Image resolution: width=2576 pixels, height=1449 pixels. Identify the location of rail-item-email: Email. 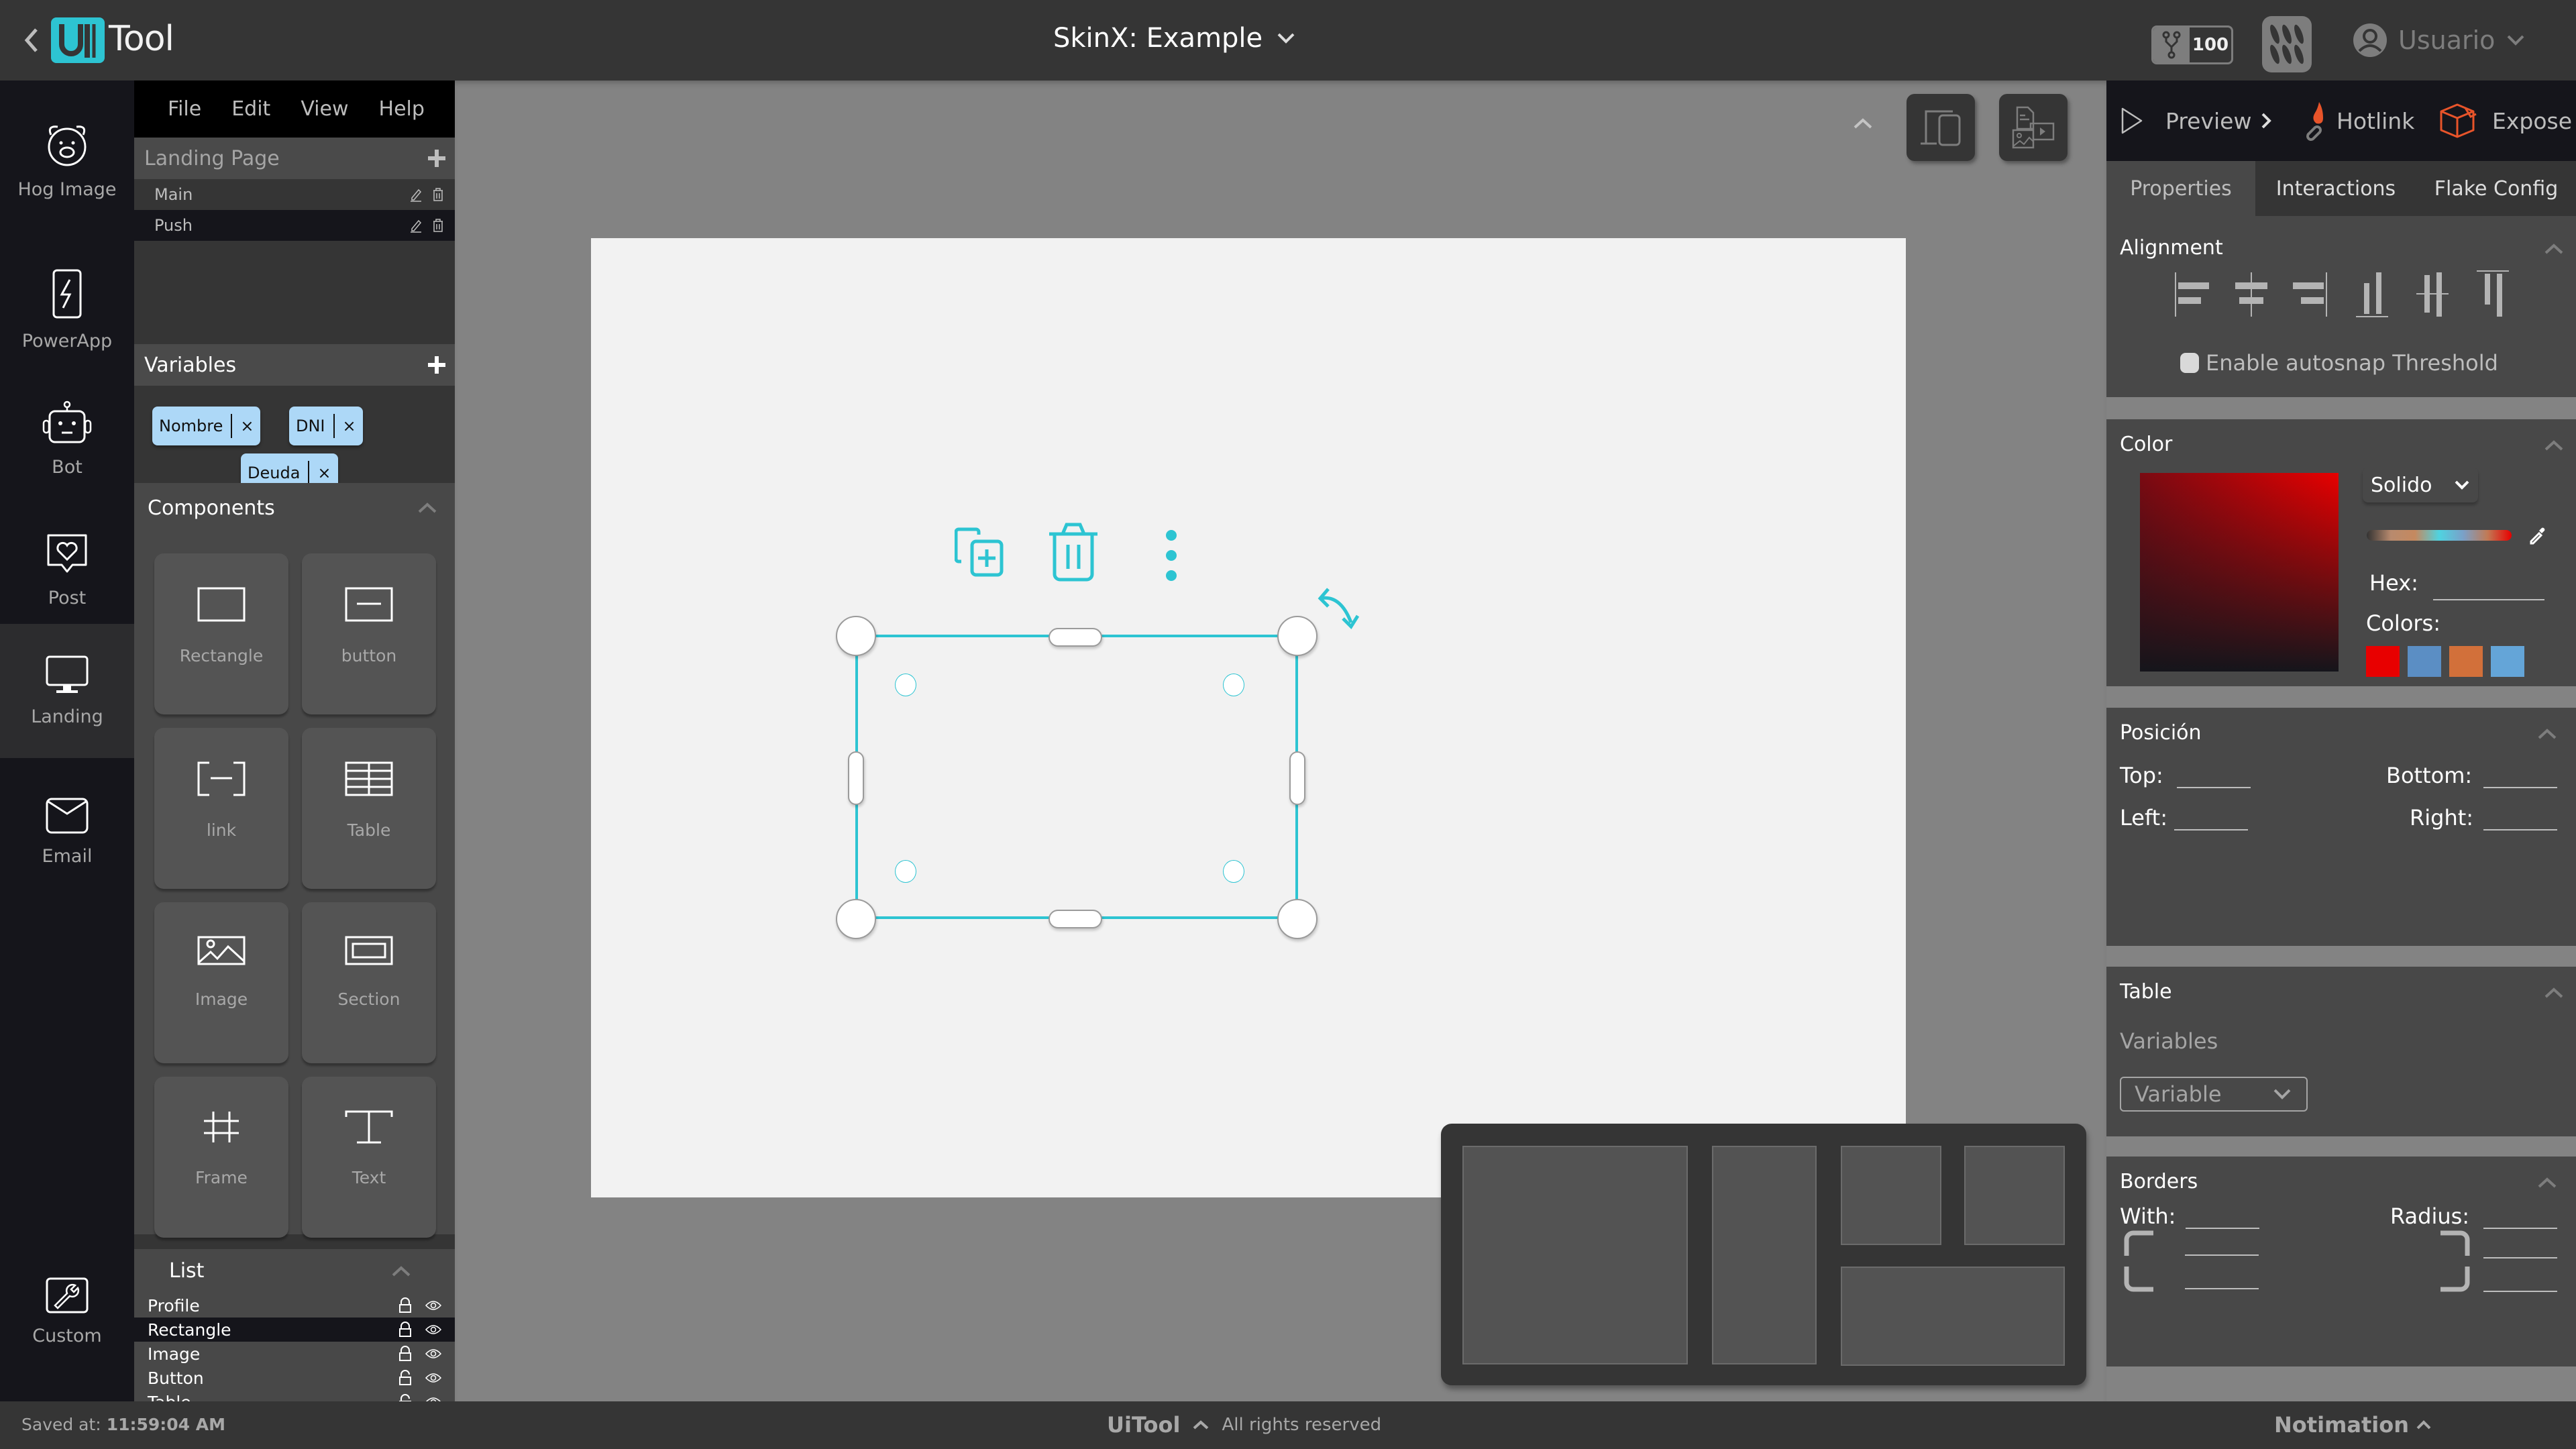
(67, 832).